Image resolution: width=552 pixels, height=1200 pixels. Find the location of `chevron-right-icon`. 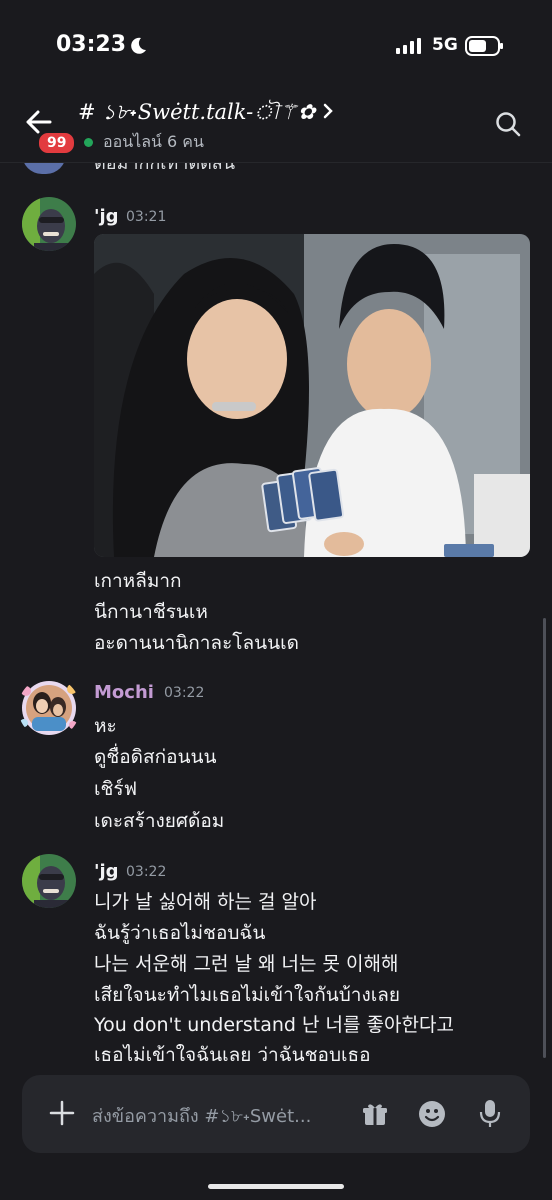

chevron-right-icon is located at coordinates (328, 111).